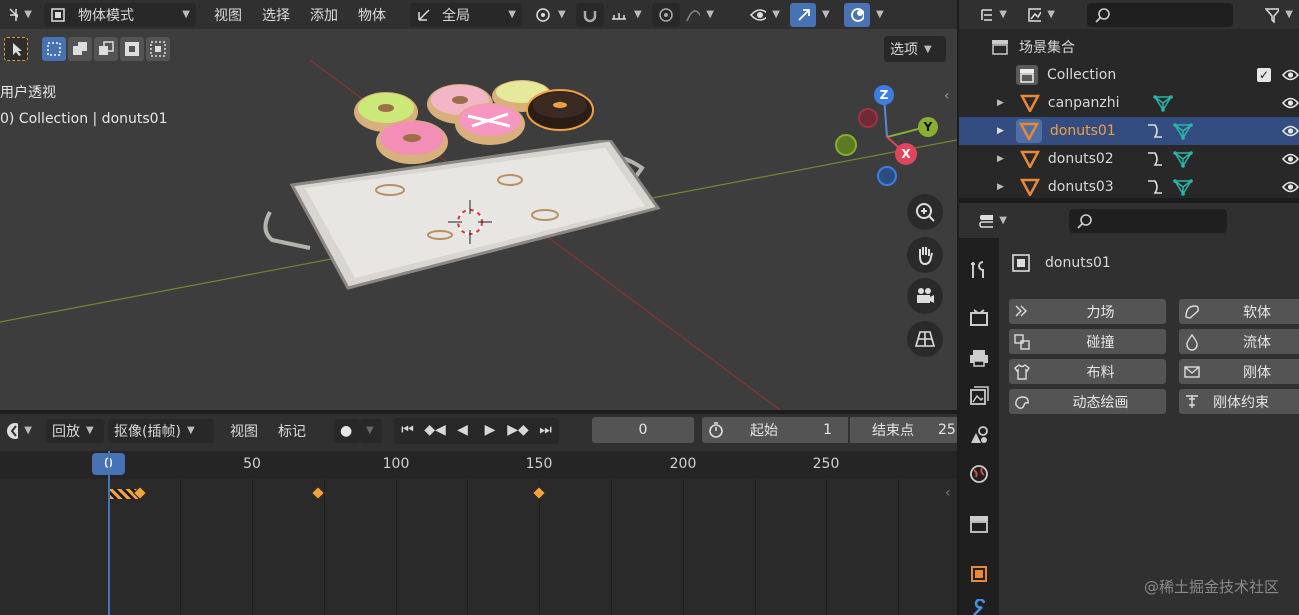  I want to click on auto-keying-toggle: ●, so click(347, 430).